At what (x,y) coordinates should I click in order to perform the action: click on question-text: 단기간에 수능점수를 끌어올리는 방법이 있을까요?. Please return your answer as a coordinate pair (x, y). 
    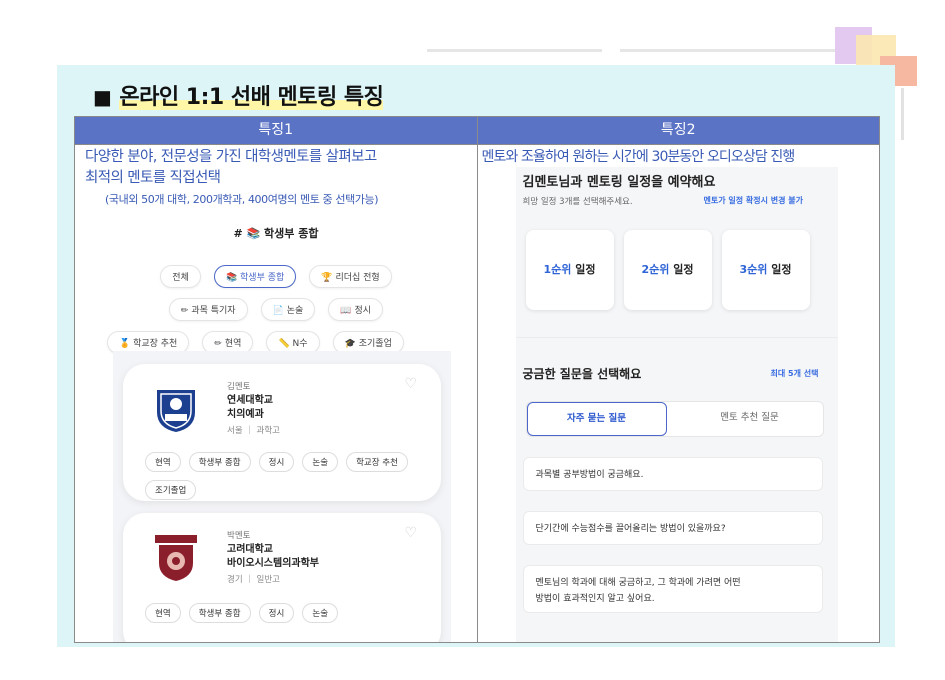
    Looking at the image, I should click on (630, 529).